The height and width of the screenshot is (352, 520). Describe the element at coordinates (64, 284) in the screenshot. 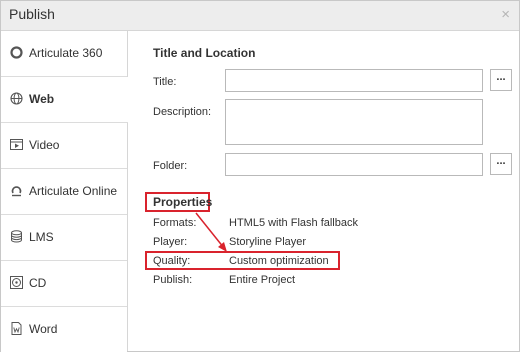

I see `sidebar-item-cd: CD` at that location.